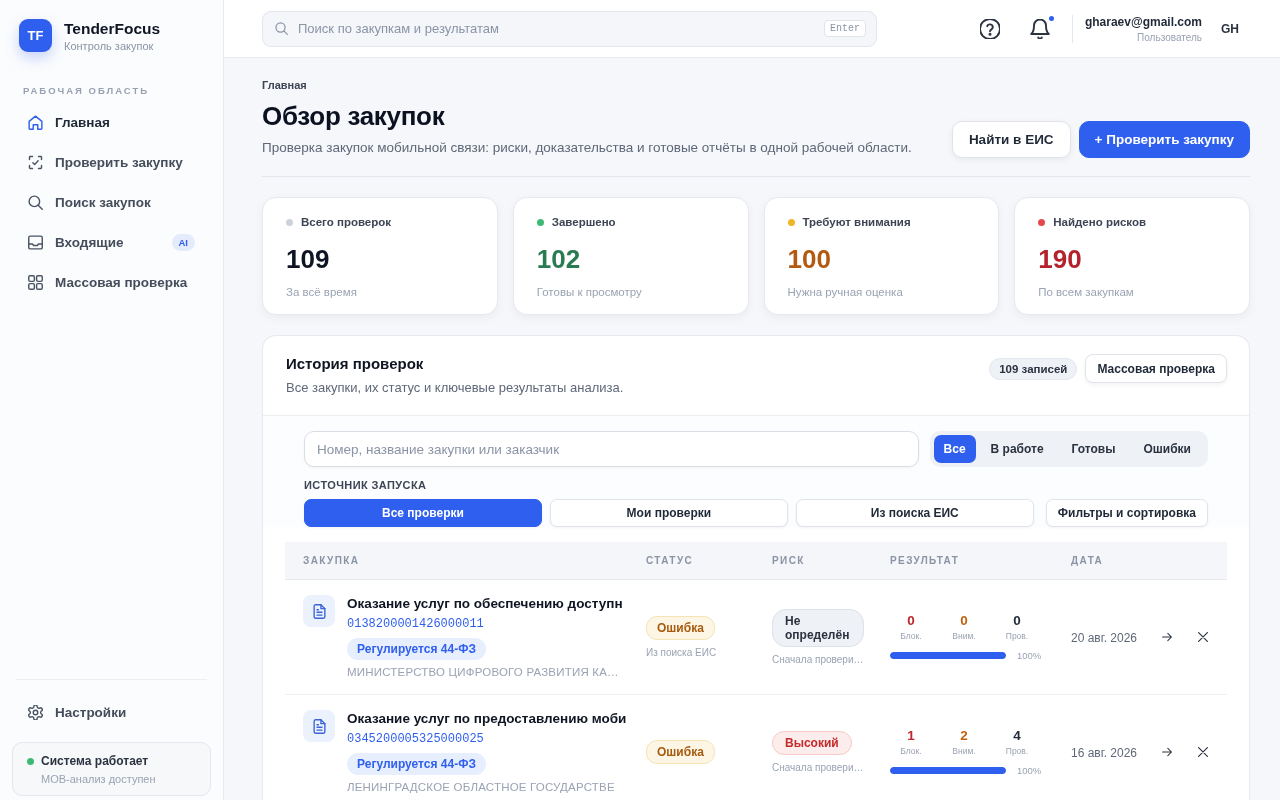  I want to click on filters-button: Фильтры и сортировка, so click(1126, 513).